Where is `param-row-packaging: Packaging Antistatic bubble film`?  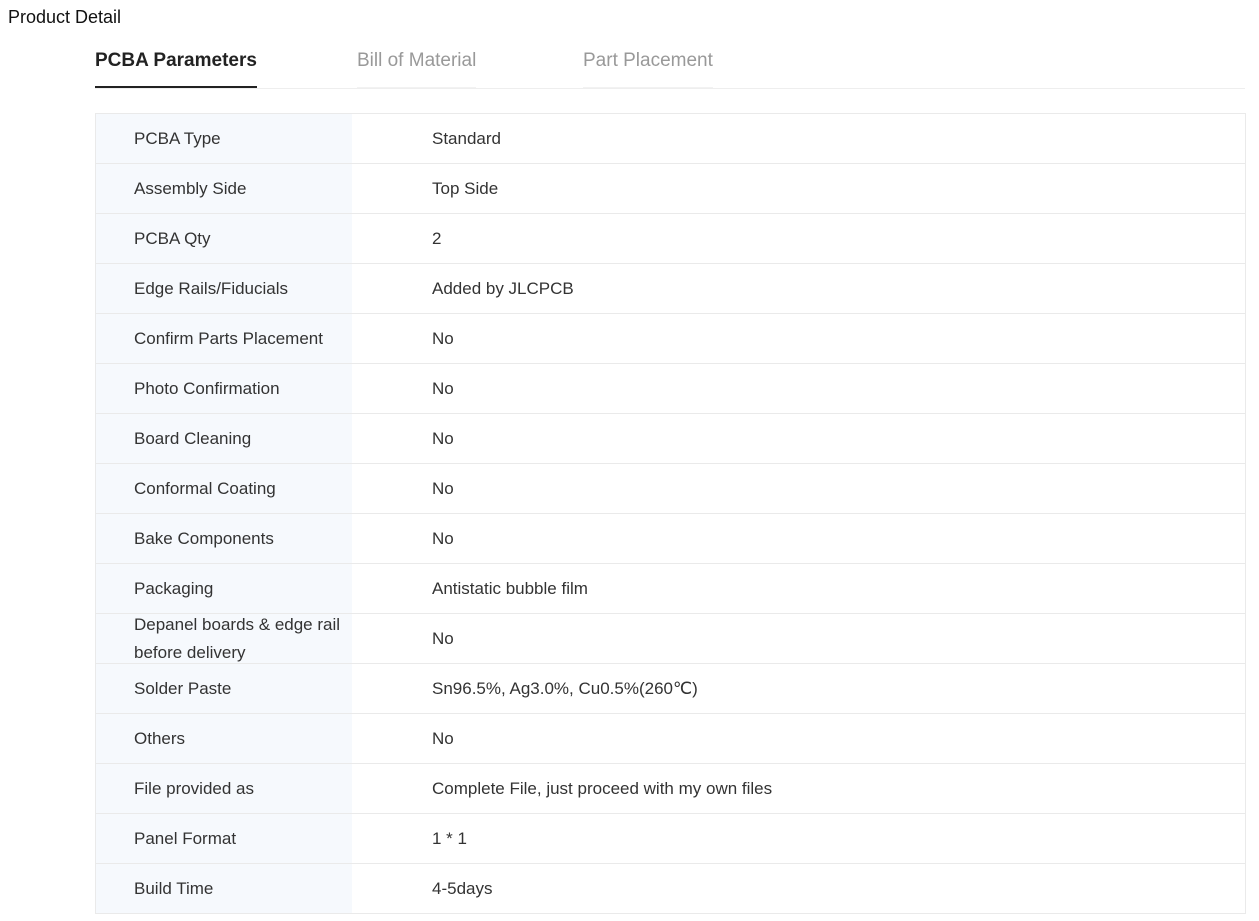 param-row-packaging: Packaging Antistatic bubble film is located at coordinates (670, 589).